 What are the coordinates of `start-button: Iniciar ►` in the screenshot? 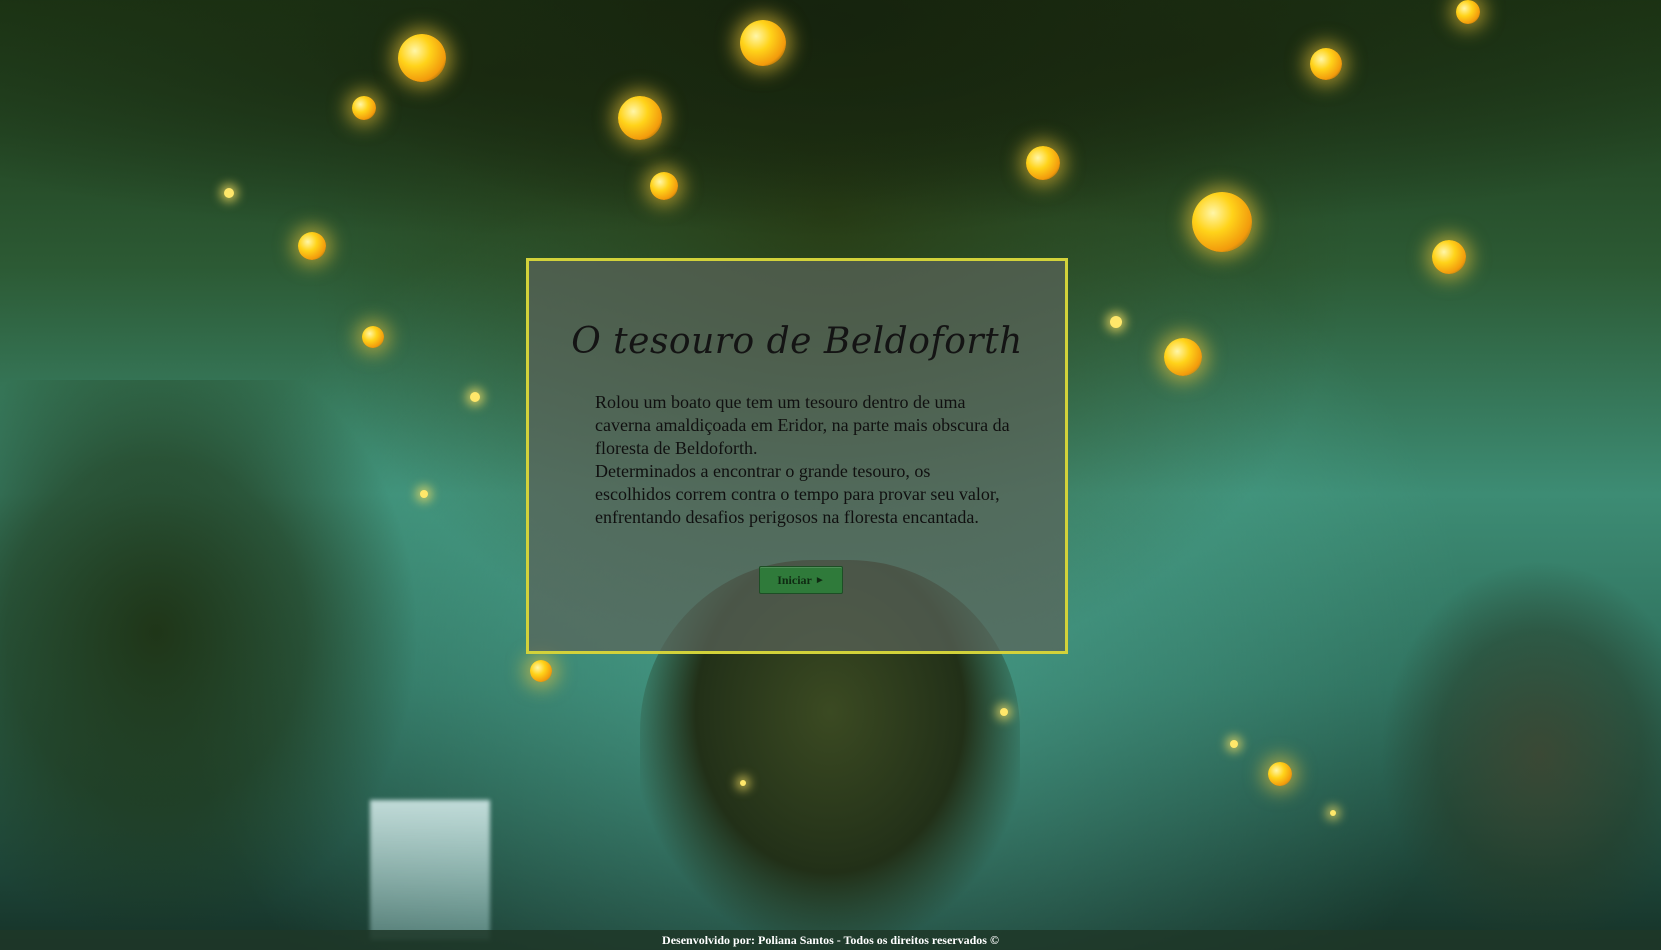 It's located at (801, 580).